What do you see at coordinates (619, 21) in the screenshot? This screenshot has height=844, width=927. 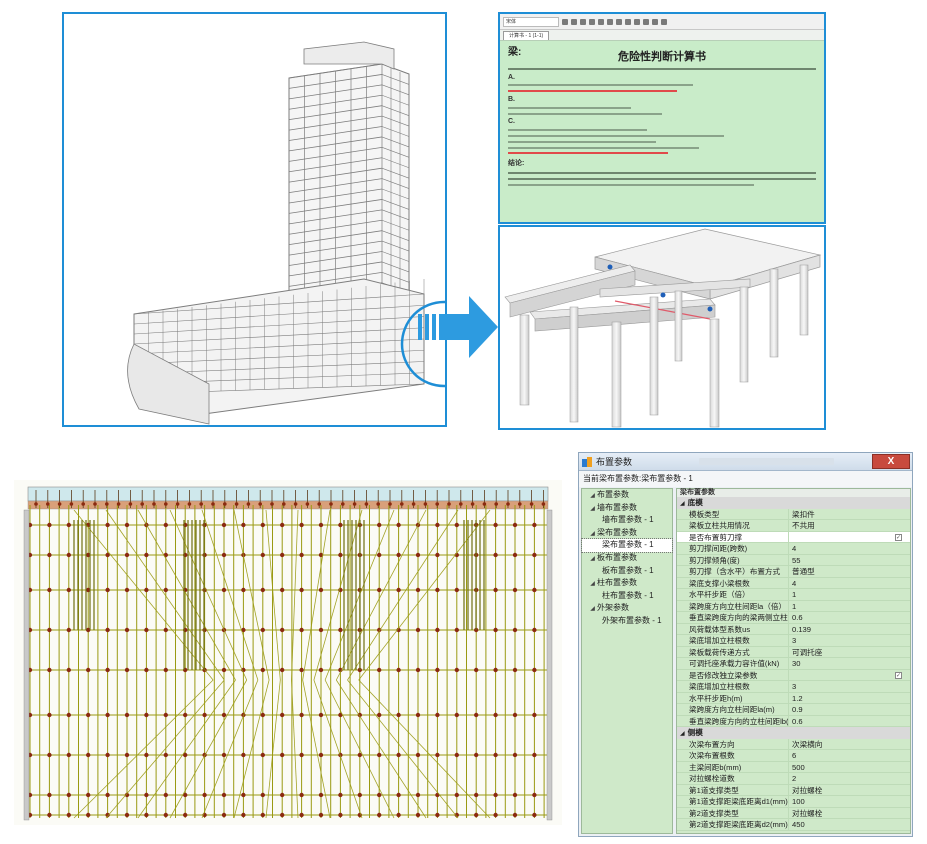 I see `list-icon` at bounding box center [619, 21].